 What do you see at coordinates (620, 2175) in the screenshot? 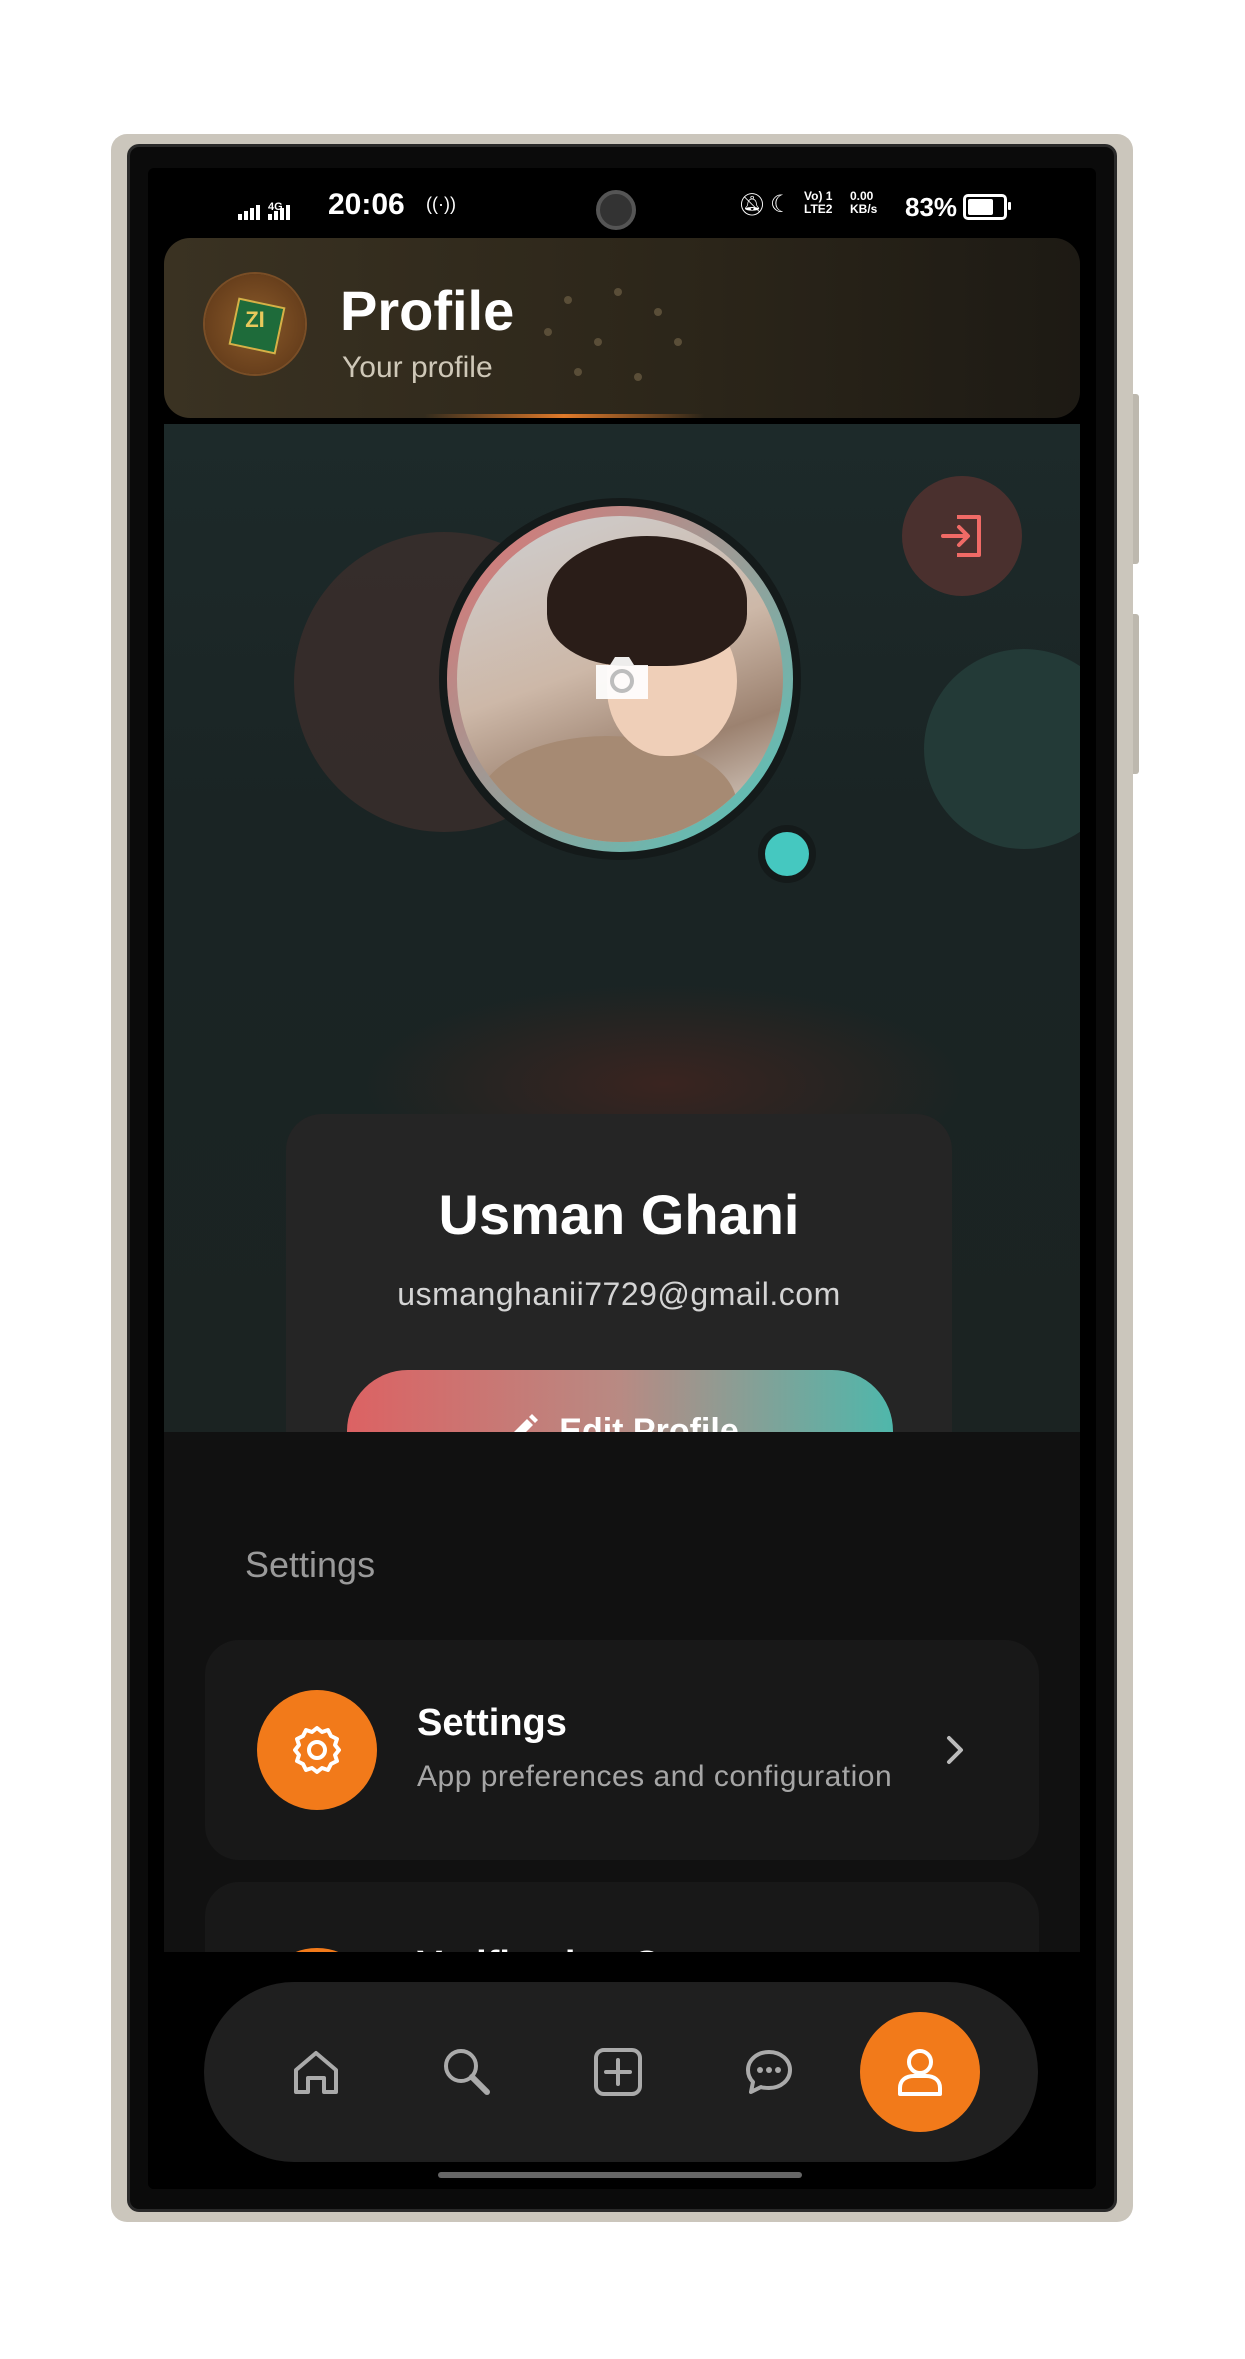
I see `home-indicator` at bounding box center [620, 2175].